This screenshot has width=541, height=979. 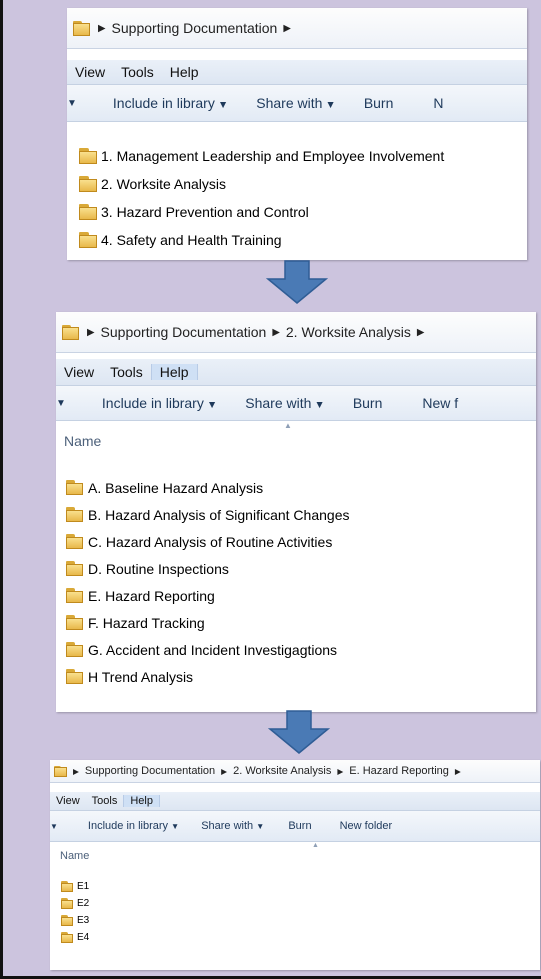 What do you see at coordinates (296, 568) in the screenshot?
I see `list-item: D. Routine Inspections` at bounding box center [296, 568].